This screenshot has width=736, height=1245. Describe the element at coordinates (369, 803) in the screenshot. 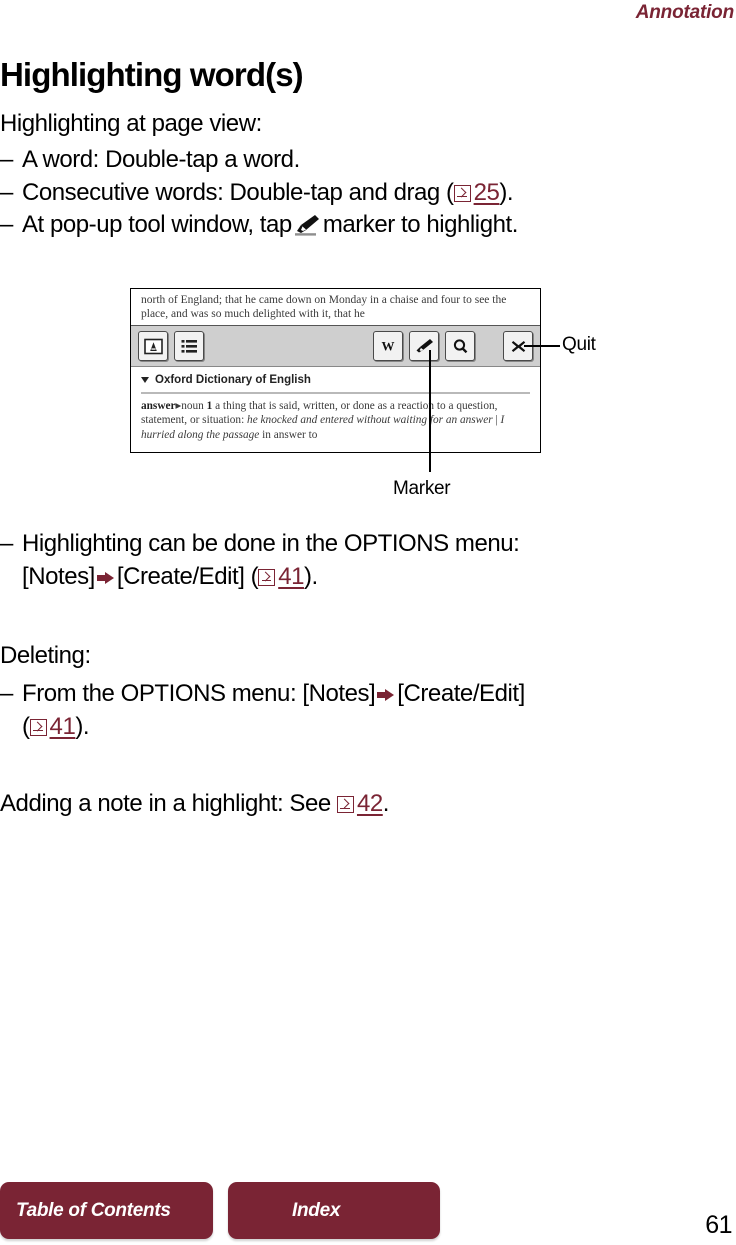

I see `page-ref-number: 42` at that location.